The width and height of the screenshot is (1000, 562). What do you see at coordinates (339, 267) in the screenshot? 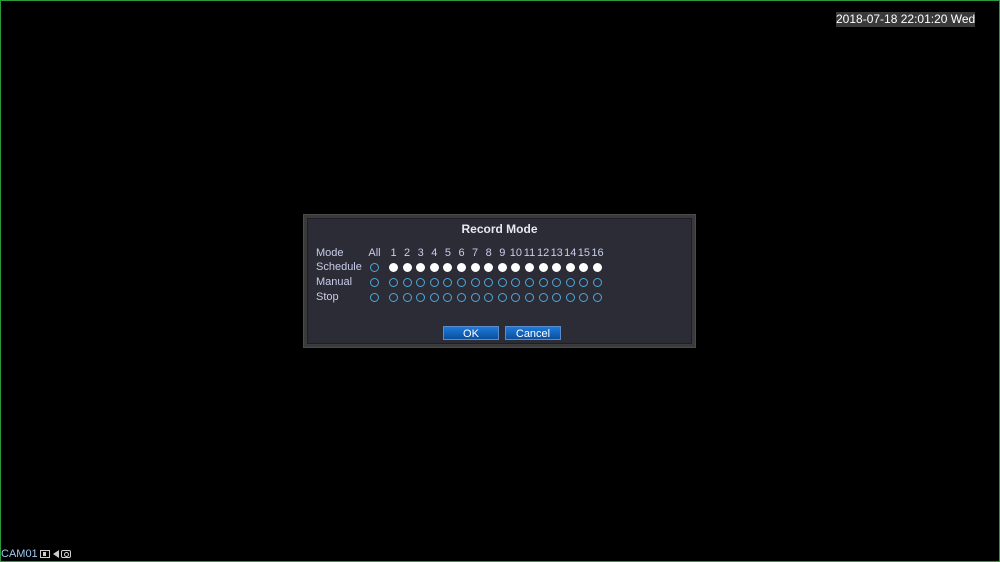
I see `schedule-label: Schedule` at bounding box center [339, 267].